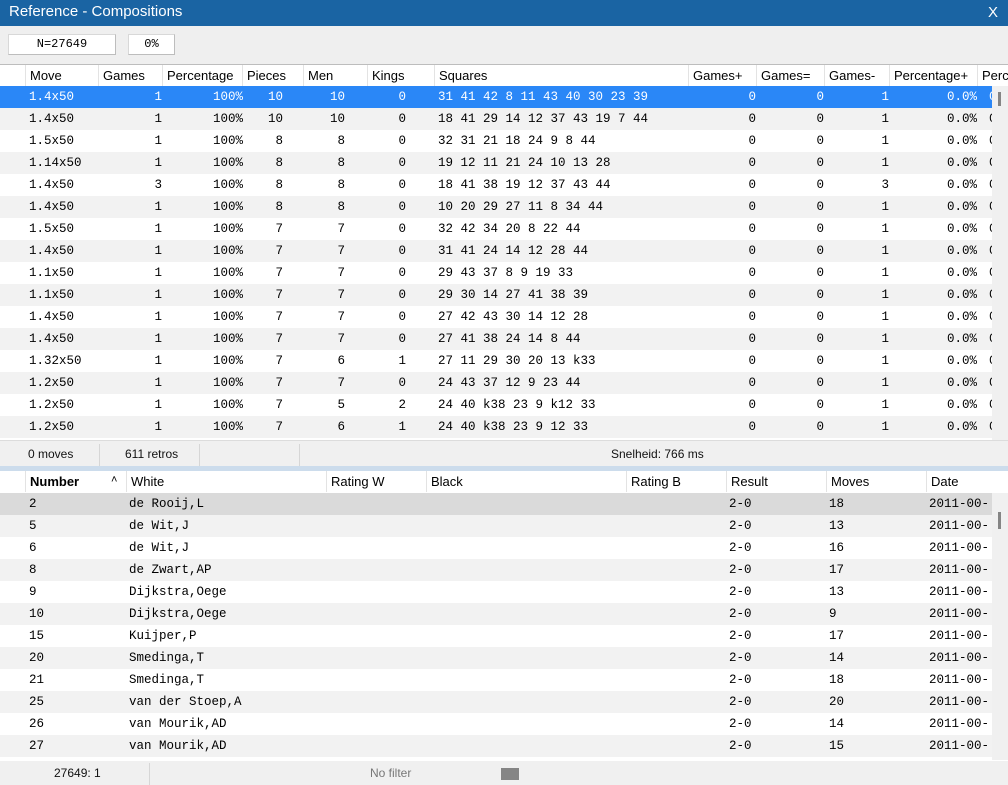 This screenshot has height=785, width=1008. What do you see at coordinates (961, 427) in the screenshot?
I see `cell-pctplus: 0.0%` at bounding box center [961, 427].